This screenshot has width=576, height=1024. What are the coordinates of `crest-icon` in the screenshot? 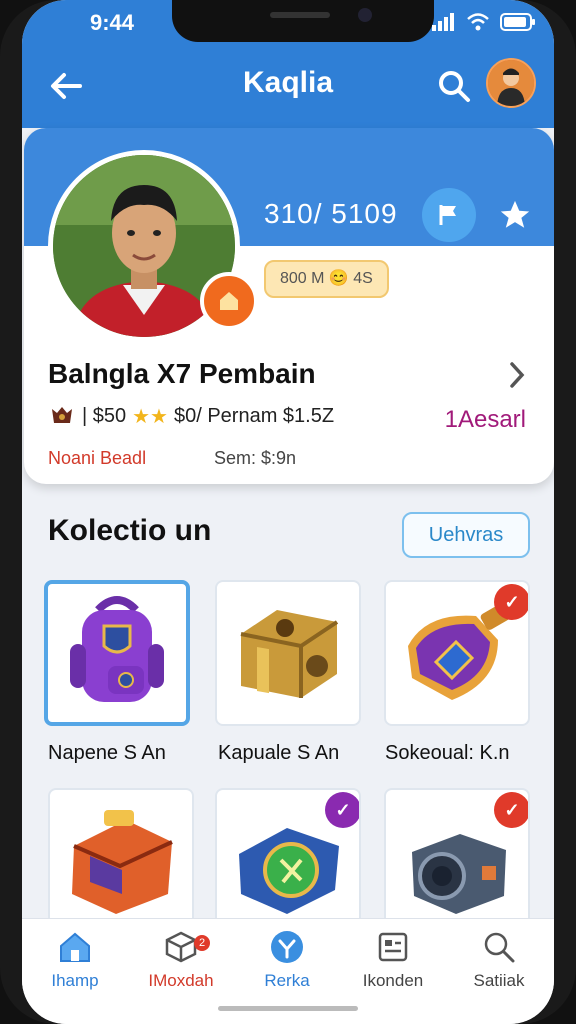 It's located at (62, 414).